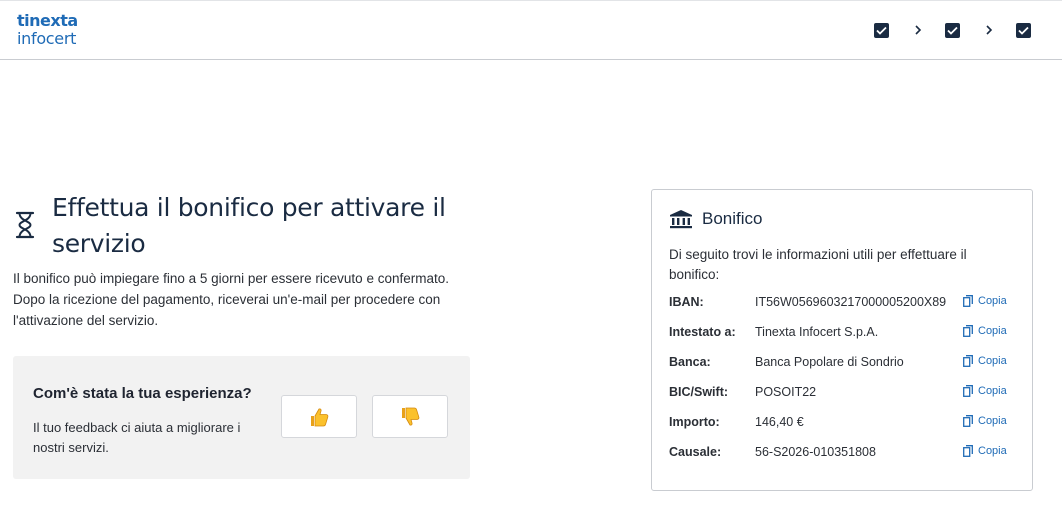  Describe the element at coordinates (695, 452) in the screenshot. I see `row-label: Causale:` at that location.